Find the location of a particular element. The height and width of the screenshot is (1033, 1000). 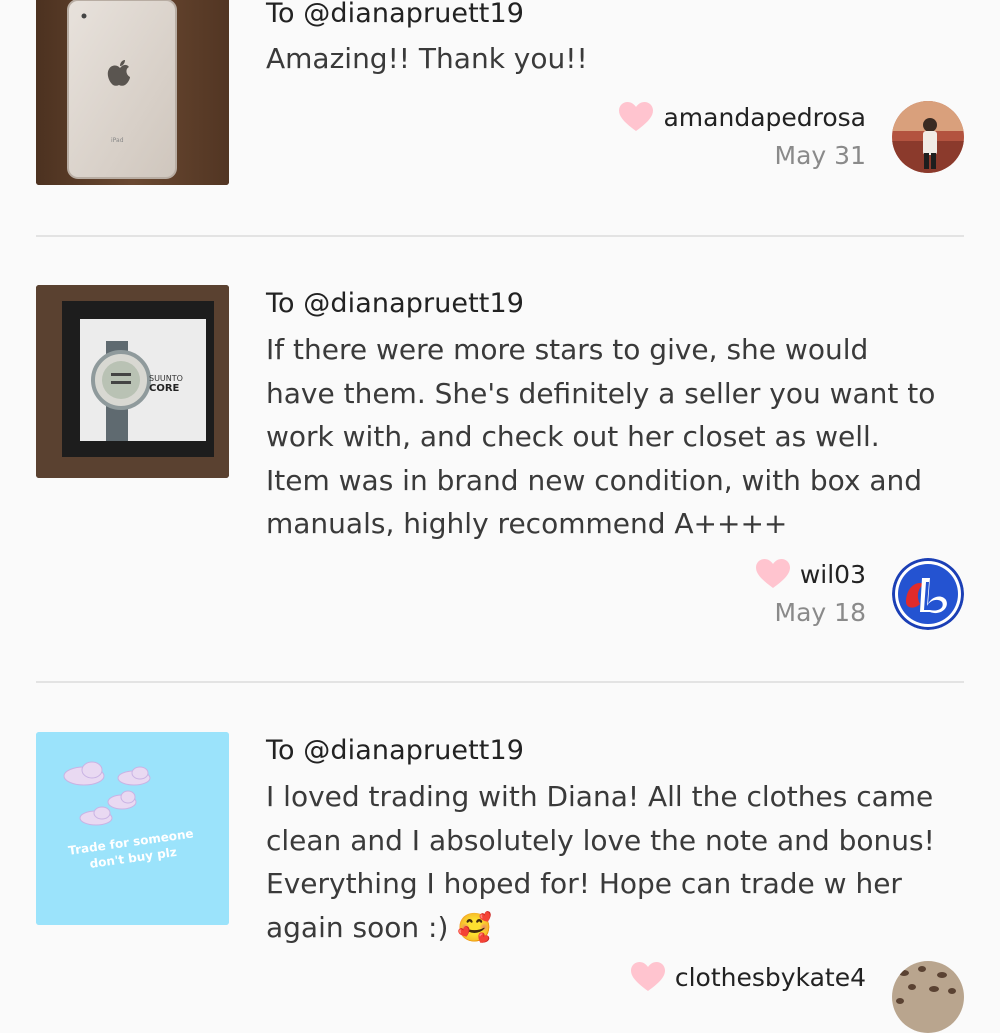

watch-photo-icon: SUUNTO CORE is located at coordinates (132, 381).